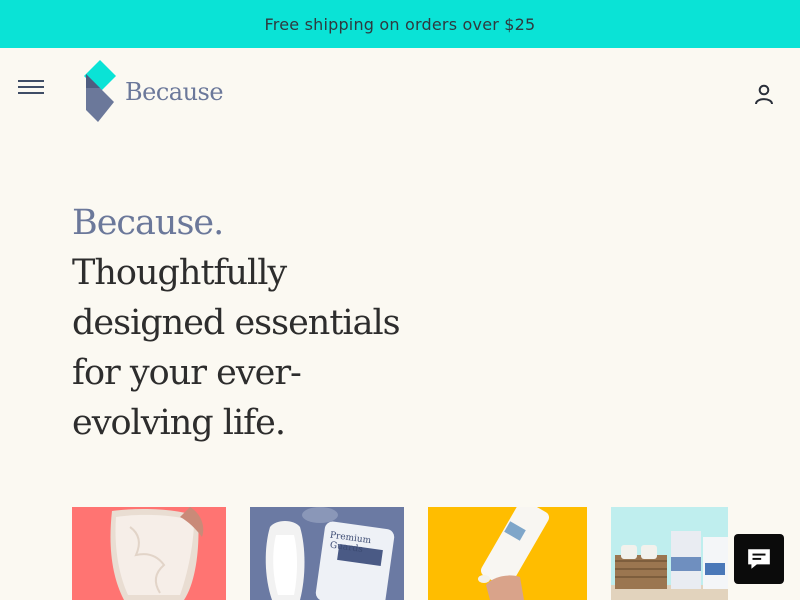  I want to click on promo-text: Free shipping on orders over $25, so click(400, 24).